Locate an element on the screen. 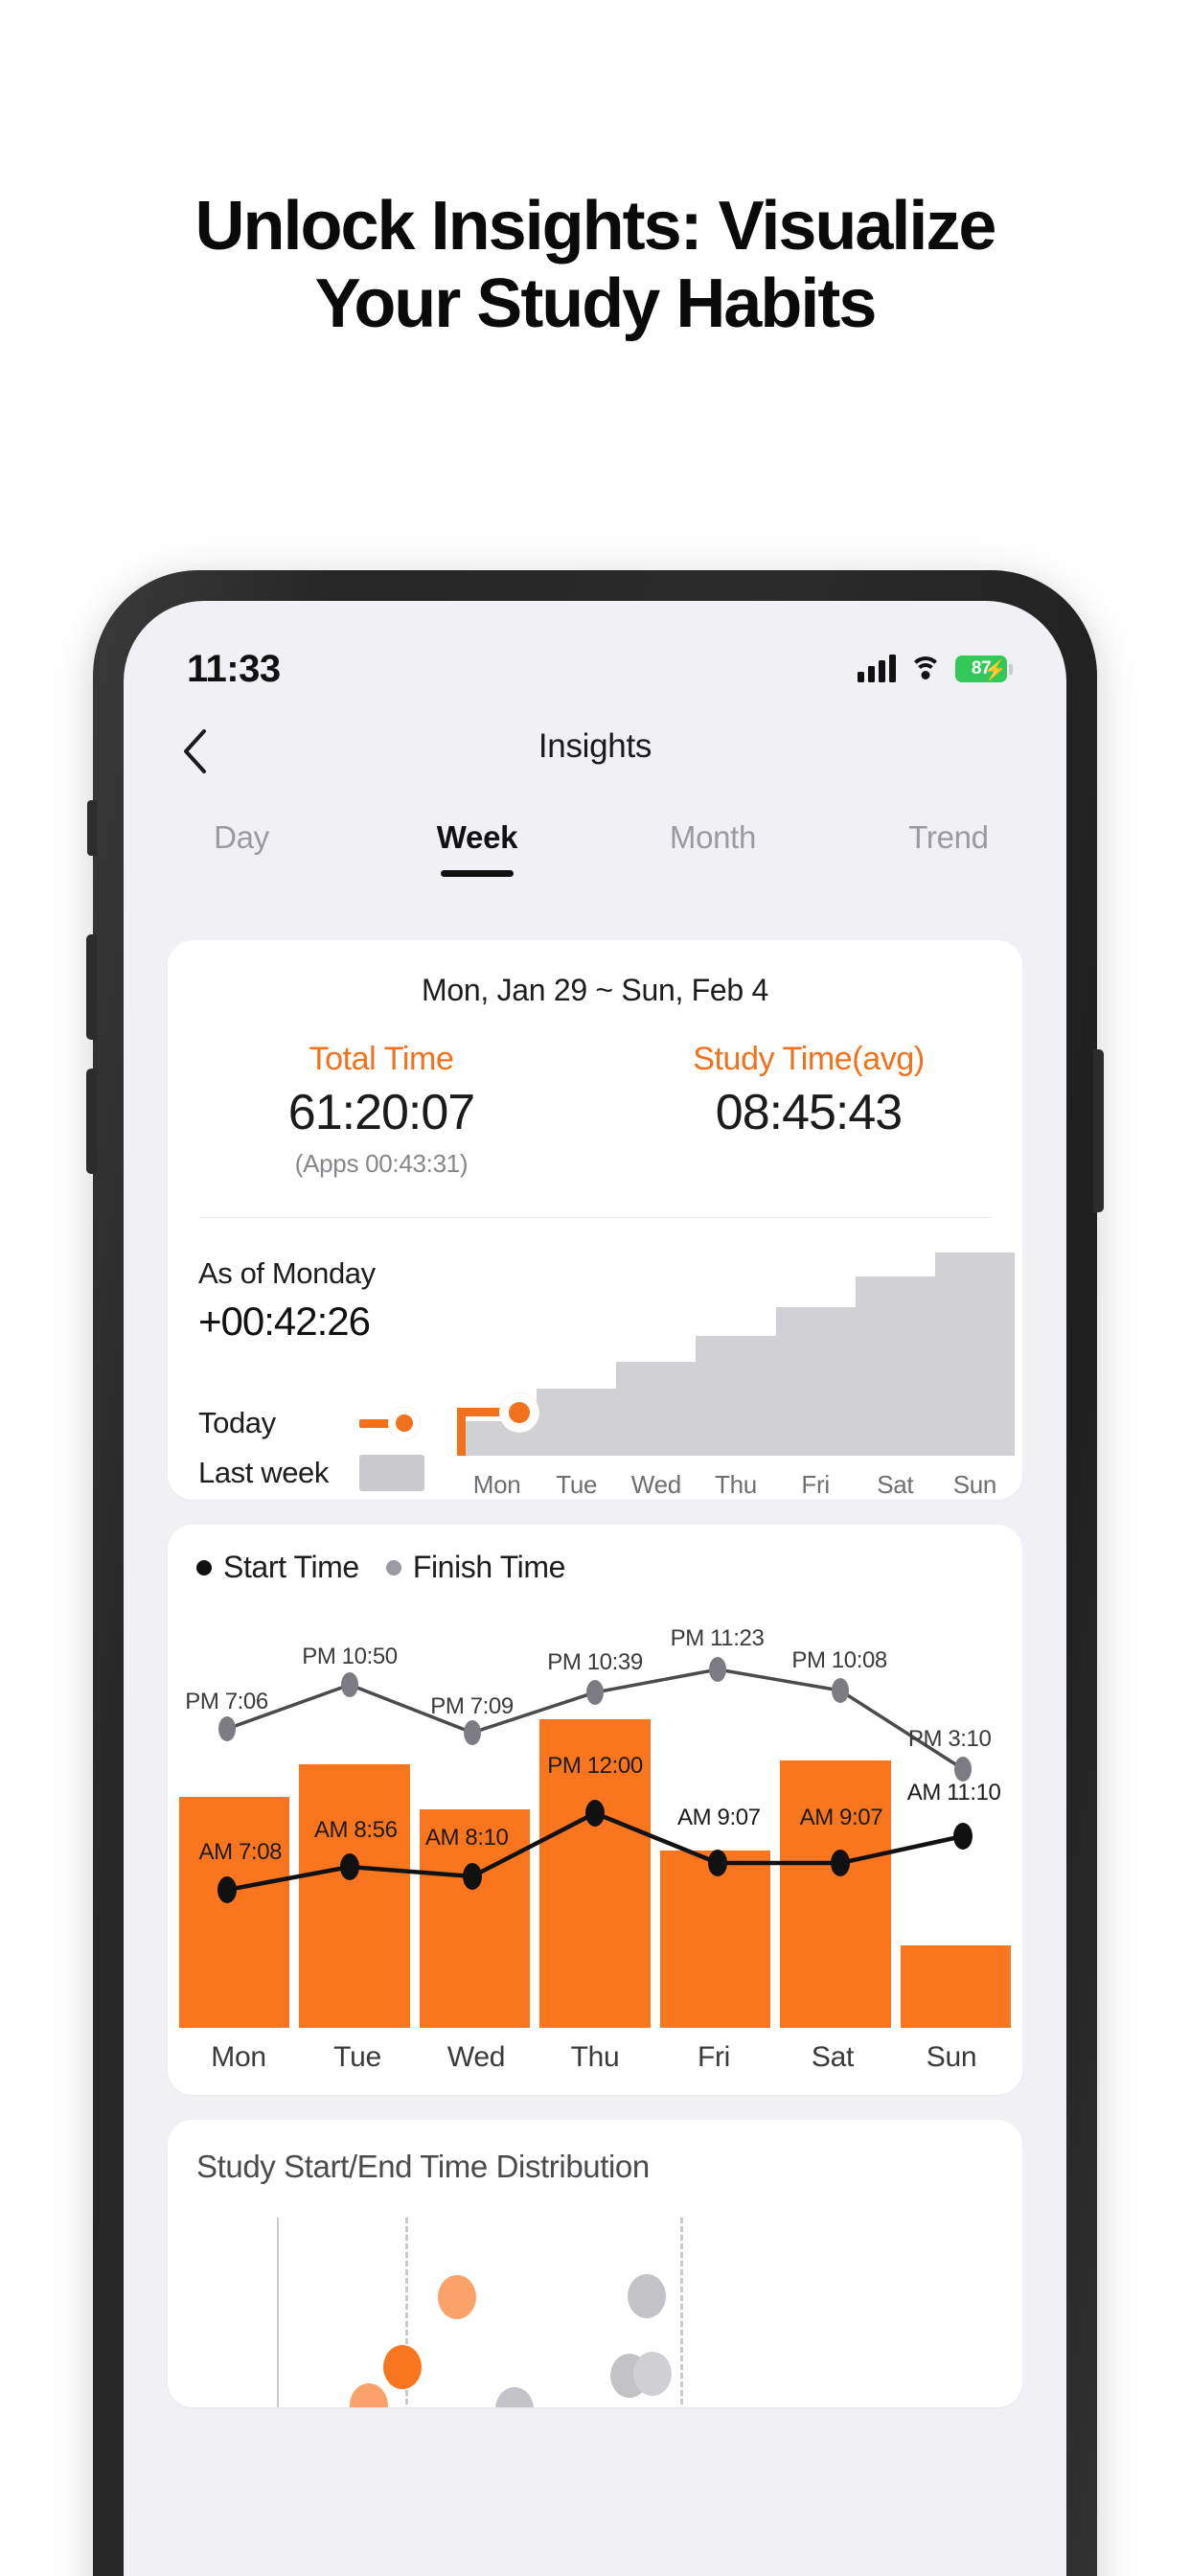 The image size is (1190, 2576). wifi-icon is located at coordinates (926, 668).